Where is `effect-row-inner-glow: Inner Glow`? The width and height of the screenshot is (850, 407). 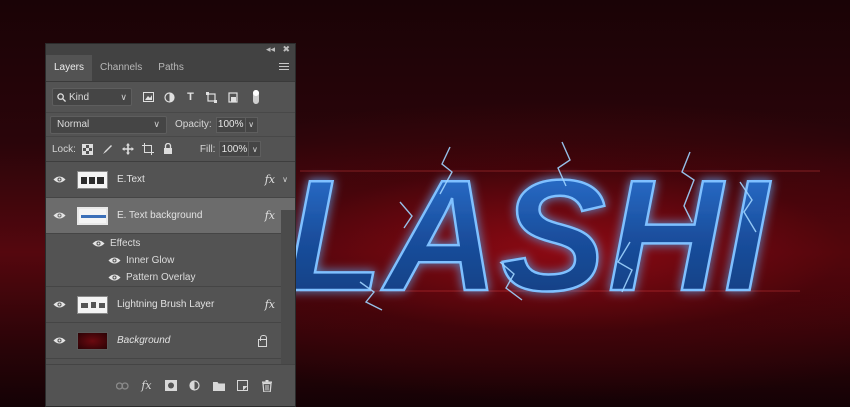
effect-row-inner-glow: Inner Glow is located at coordinates (170, 260).